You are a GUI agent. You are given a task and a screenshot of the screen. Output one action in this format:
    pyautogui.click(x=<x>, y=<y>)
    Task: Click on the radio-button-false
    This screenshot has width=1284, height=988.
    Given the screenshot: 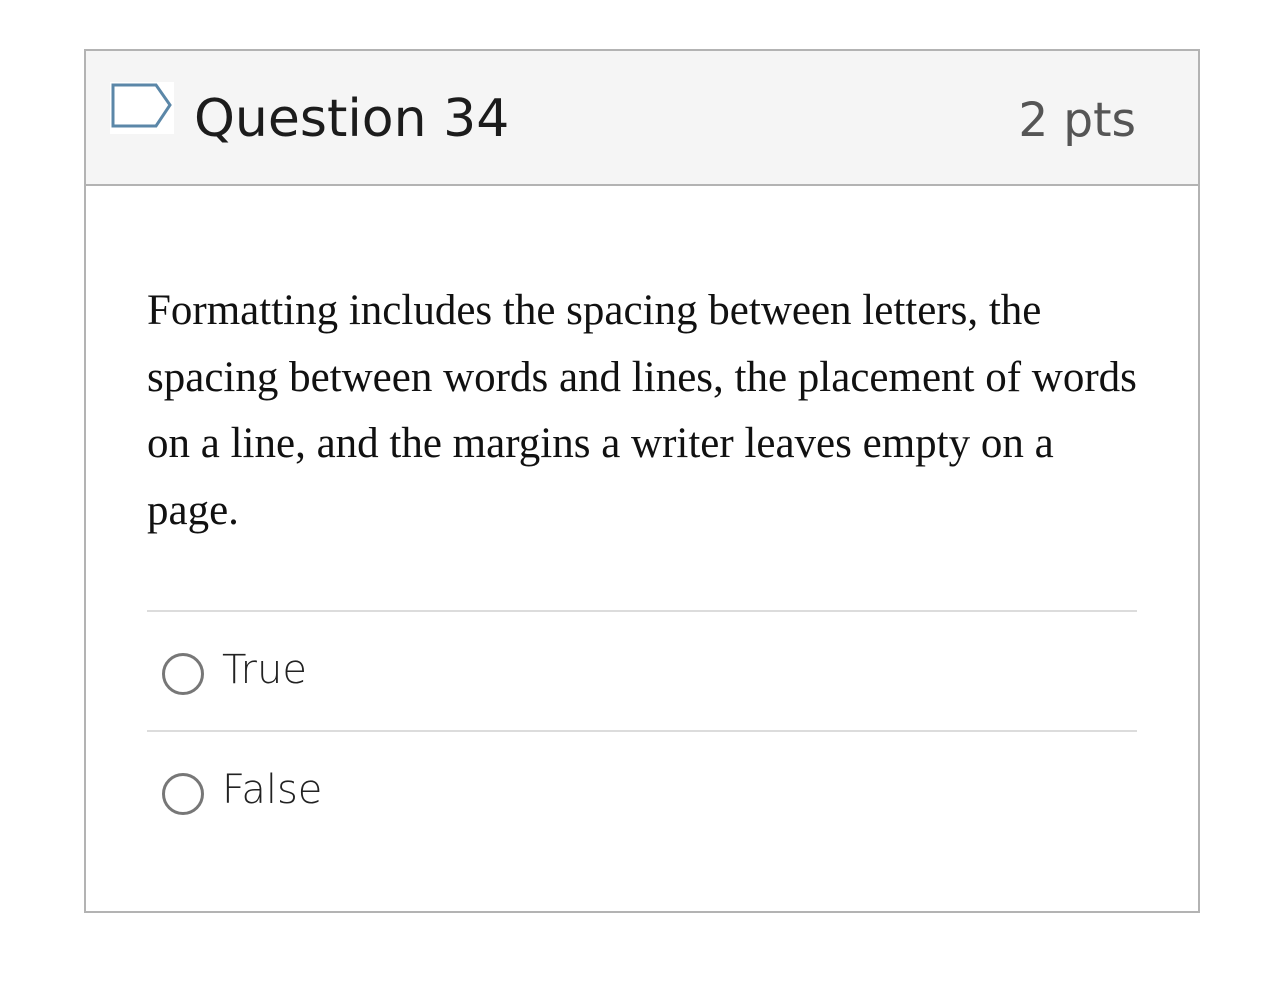 What is the action you would take?
    pyautogui.click(x=183, y=794)
    